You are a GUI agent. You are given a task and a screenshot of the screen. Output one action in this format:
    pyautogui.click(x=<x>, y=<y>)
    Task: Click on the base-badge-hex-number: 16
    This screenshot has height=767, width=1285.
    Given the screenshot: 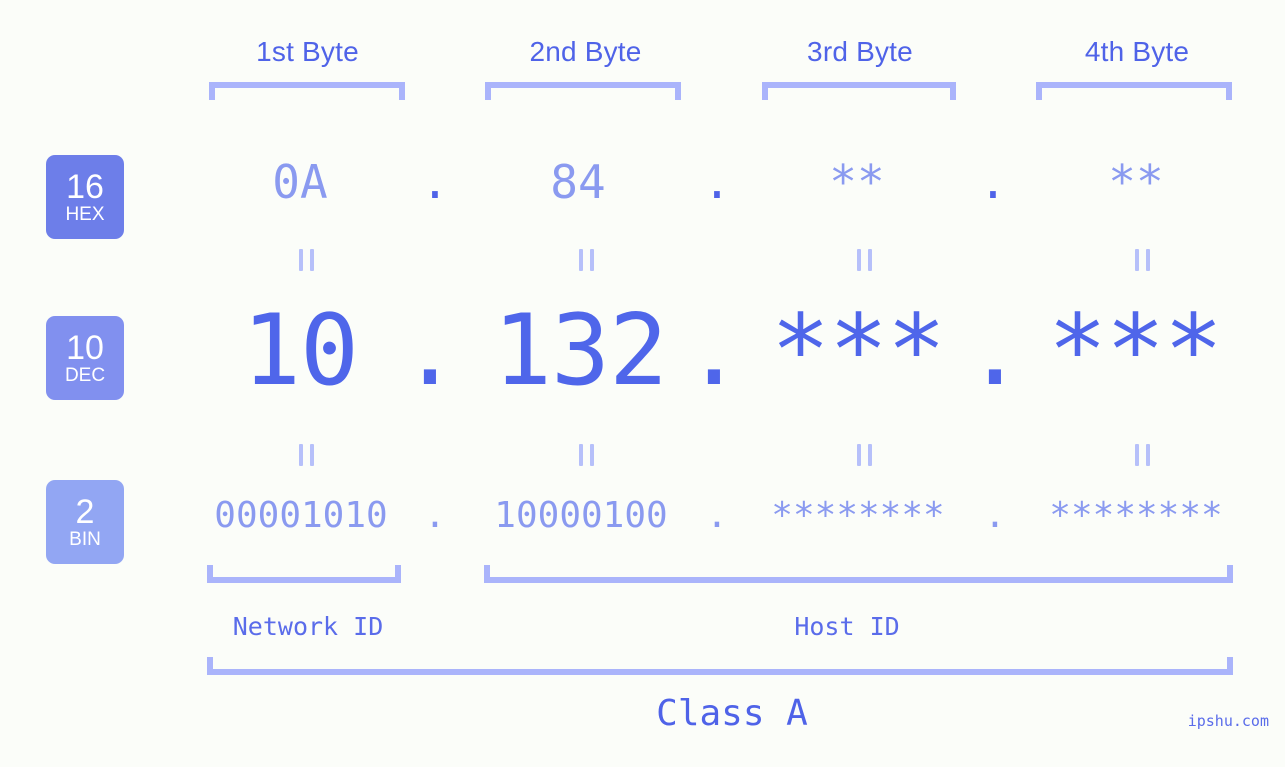 What is the action you would take?
    pyautogui.click(x=85, y=186)
    